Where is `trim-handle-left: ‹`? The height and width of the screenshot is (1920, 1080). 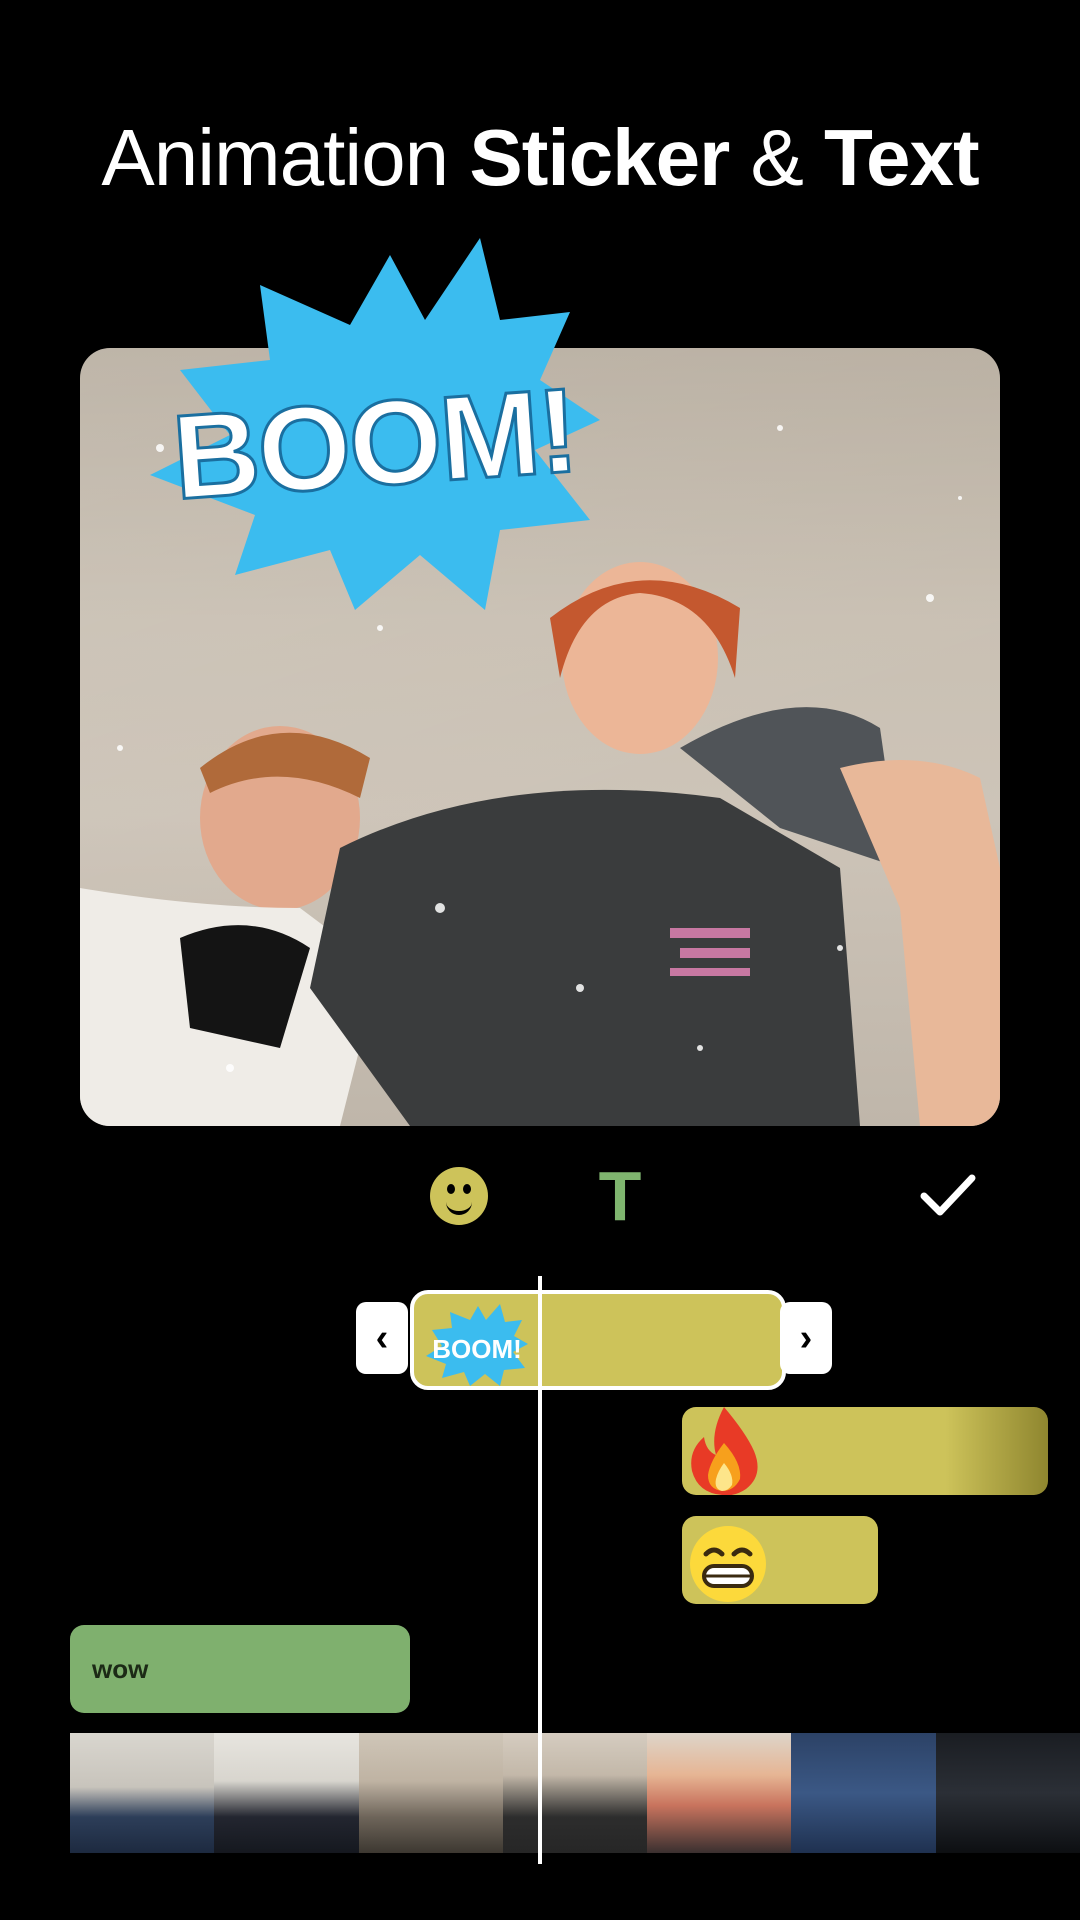 trim-handle-left: ‹ is located at coordinates (382, 1338).